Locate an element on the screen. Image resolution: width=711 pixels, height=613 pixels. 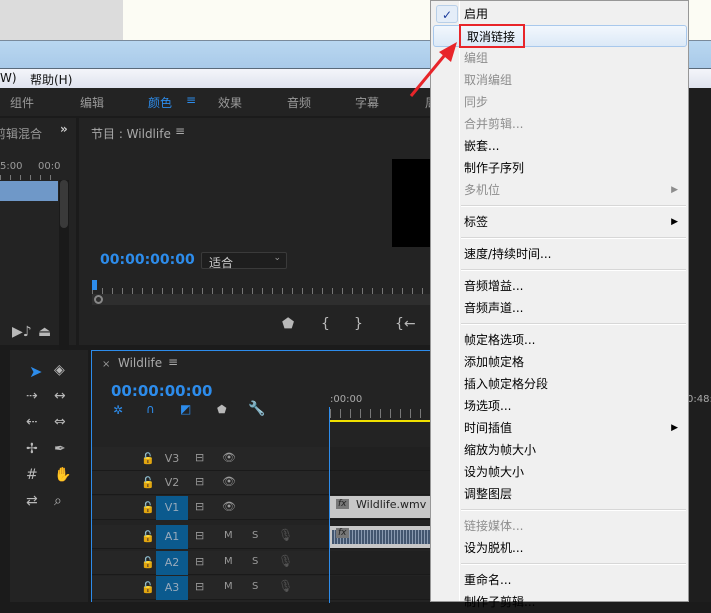
menu-item: ✓ 启用 is located at coordinates (559, 14).